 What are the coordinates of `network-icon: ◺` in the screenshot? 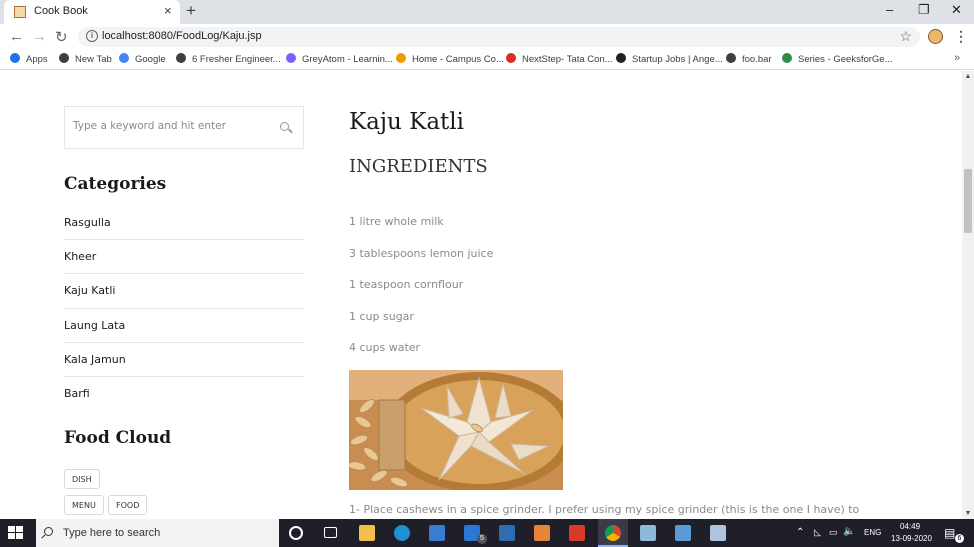 It's located at (817, 532).